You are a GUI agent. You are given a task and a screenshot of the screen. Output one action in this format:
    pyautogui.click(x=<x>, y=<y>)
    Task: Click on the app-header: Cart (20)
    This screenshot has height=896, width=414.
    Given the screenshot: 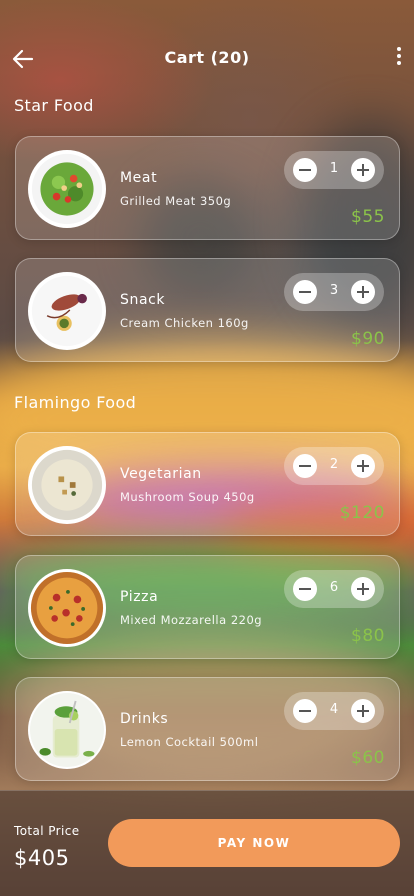 What is the action you would take?
    pyautogui.click(x=207, y=58)
    